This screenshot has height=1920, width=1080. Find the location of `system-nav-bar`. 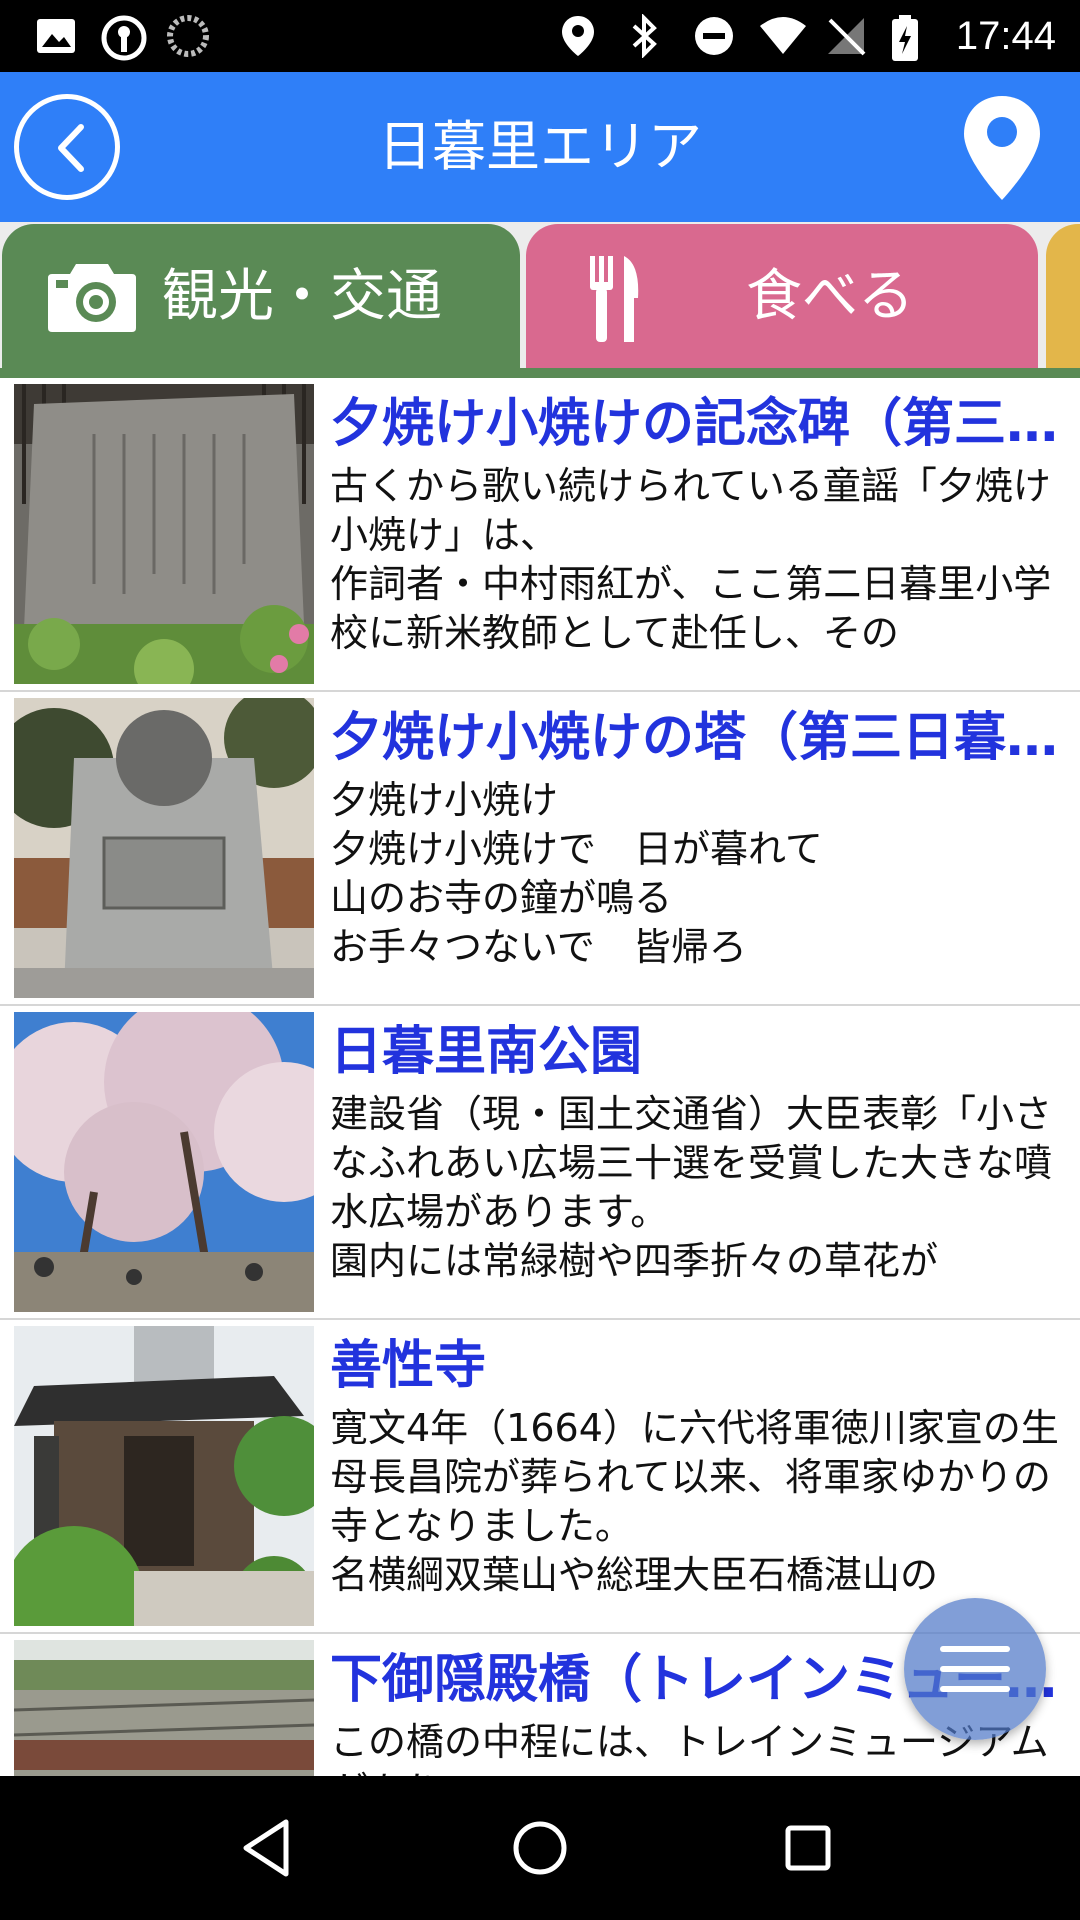

system-nav-bar is located at coordinates (540, 1848).